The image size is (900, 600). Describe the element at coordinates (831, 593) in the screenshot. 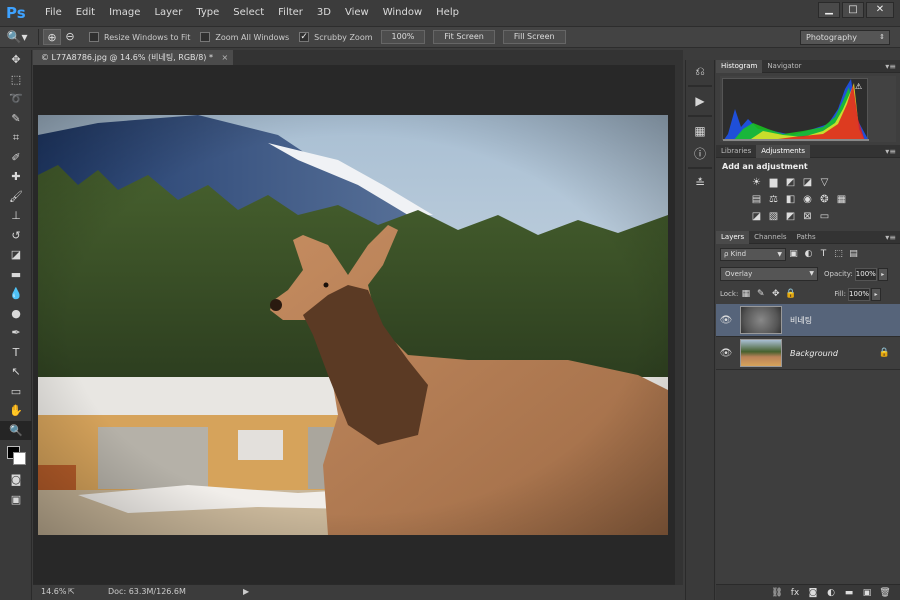

I see `new-adjustment-layer-icon: ◐` at that location.